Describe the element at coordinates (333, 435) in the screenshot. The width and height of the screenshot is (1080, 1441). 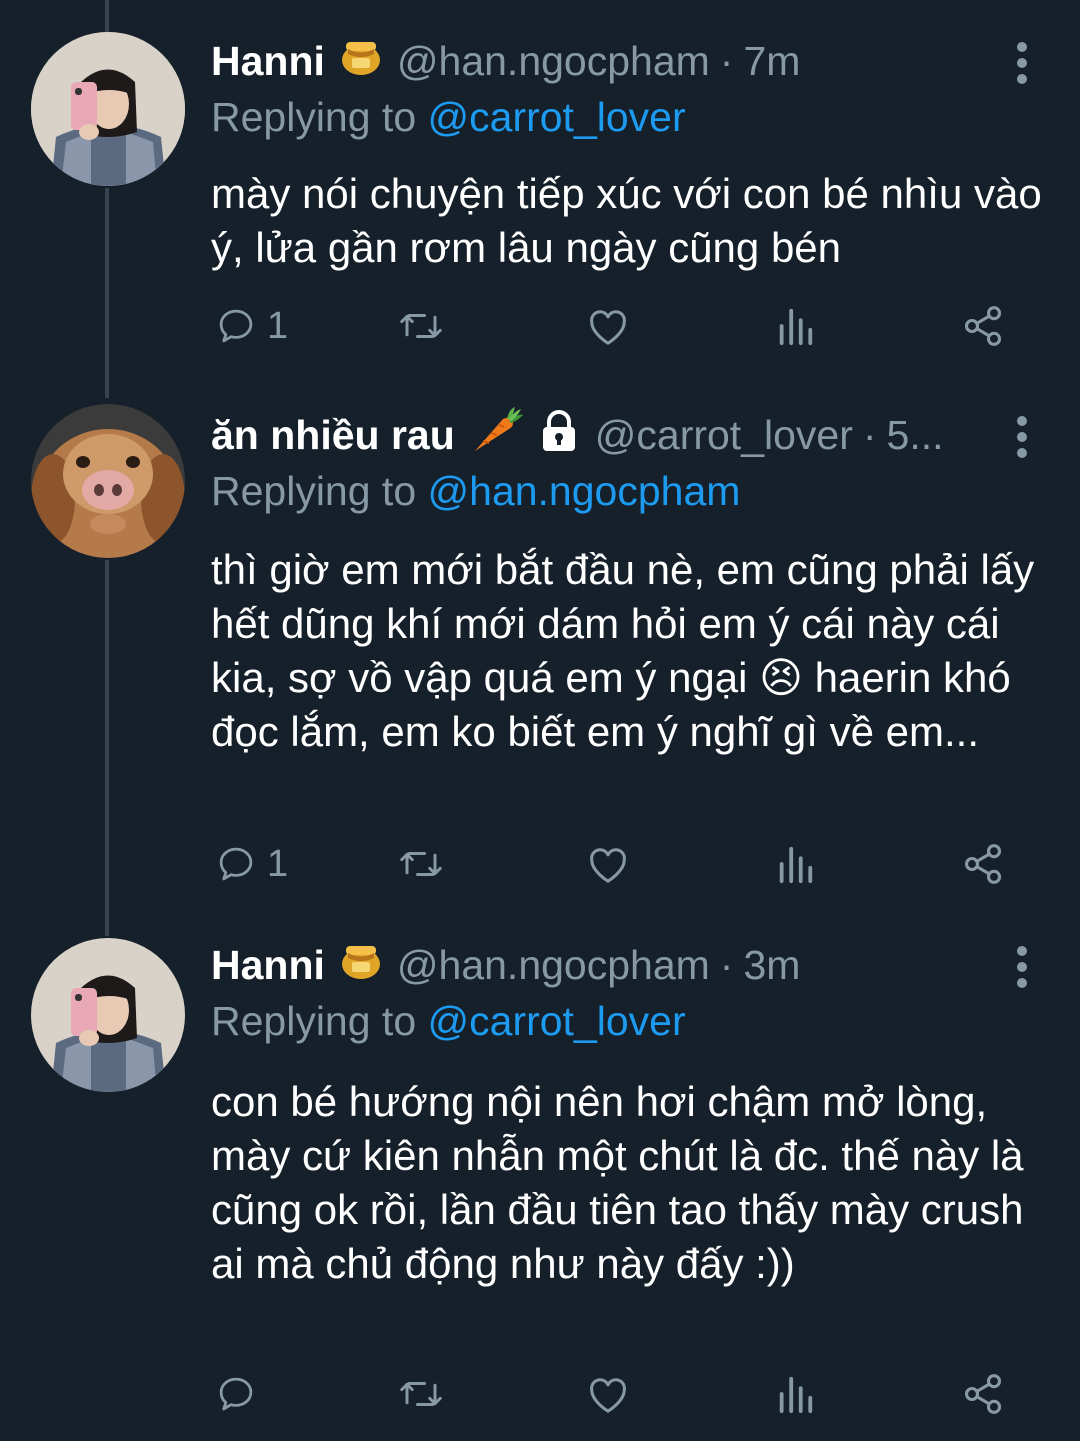
I see `display-name: ăn nhiều rau` at that location.